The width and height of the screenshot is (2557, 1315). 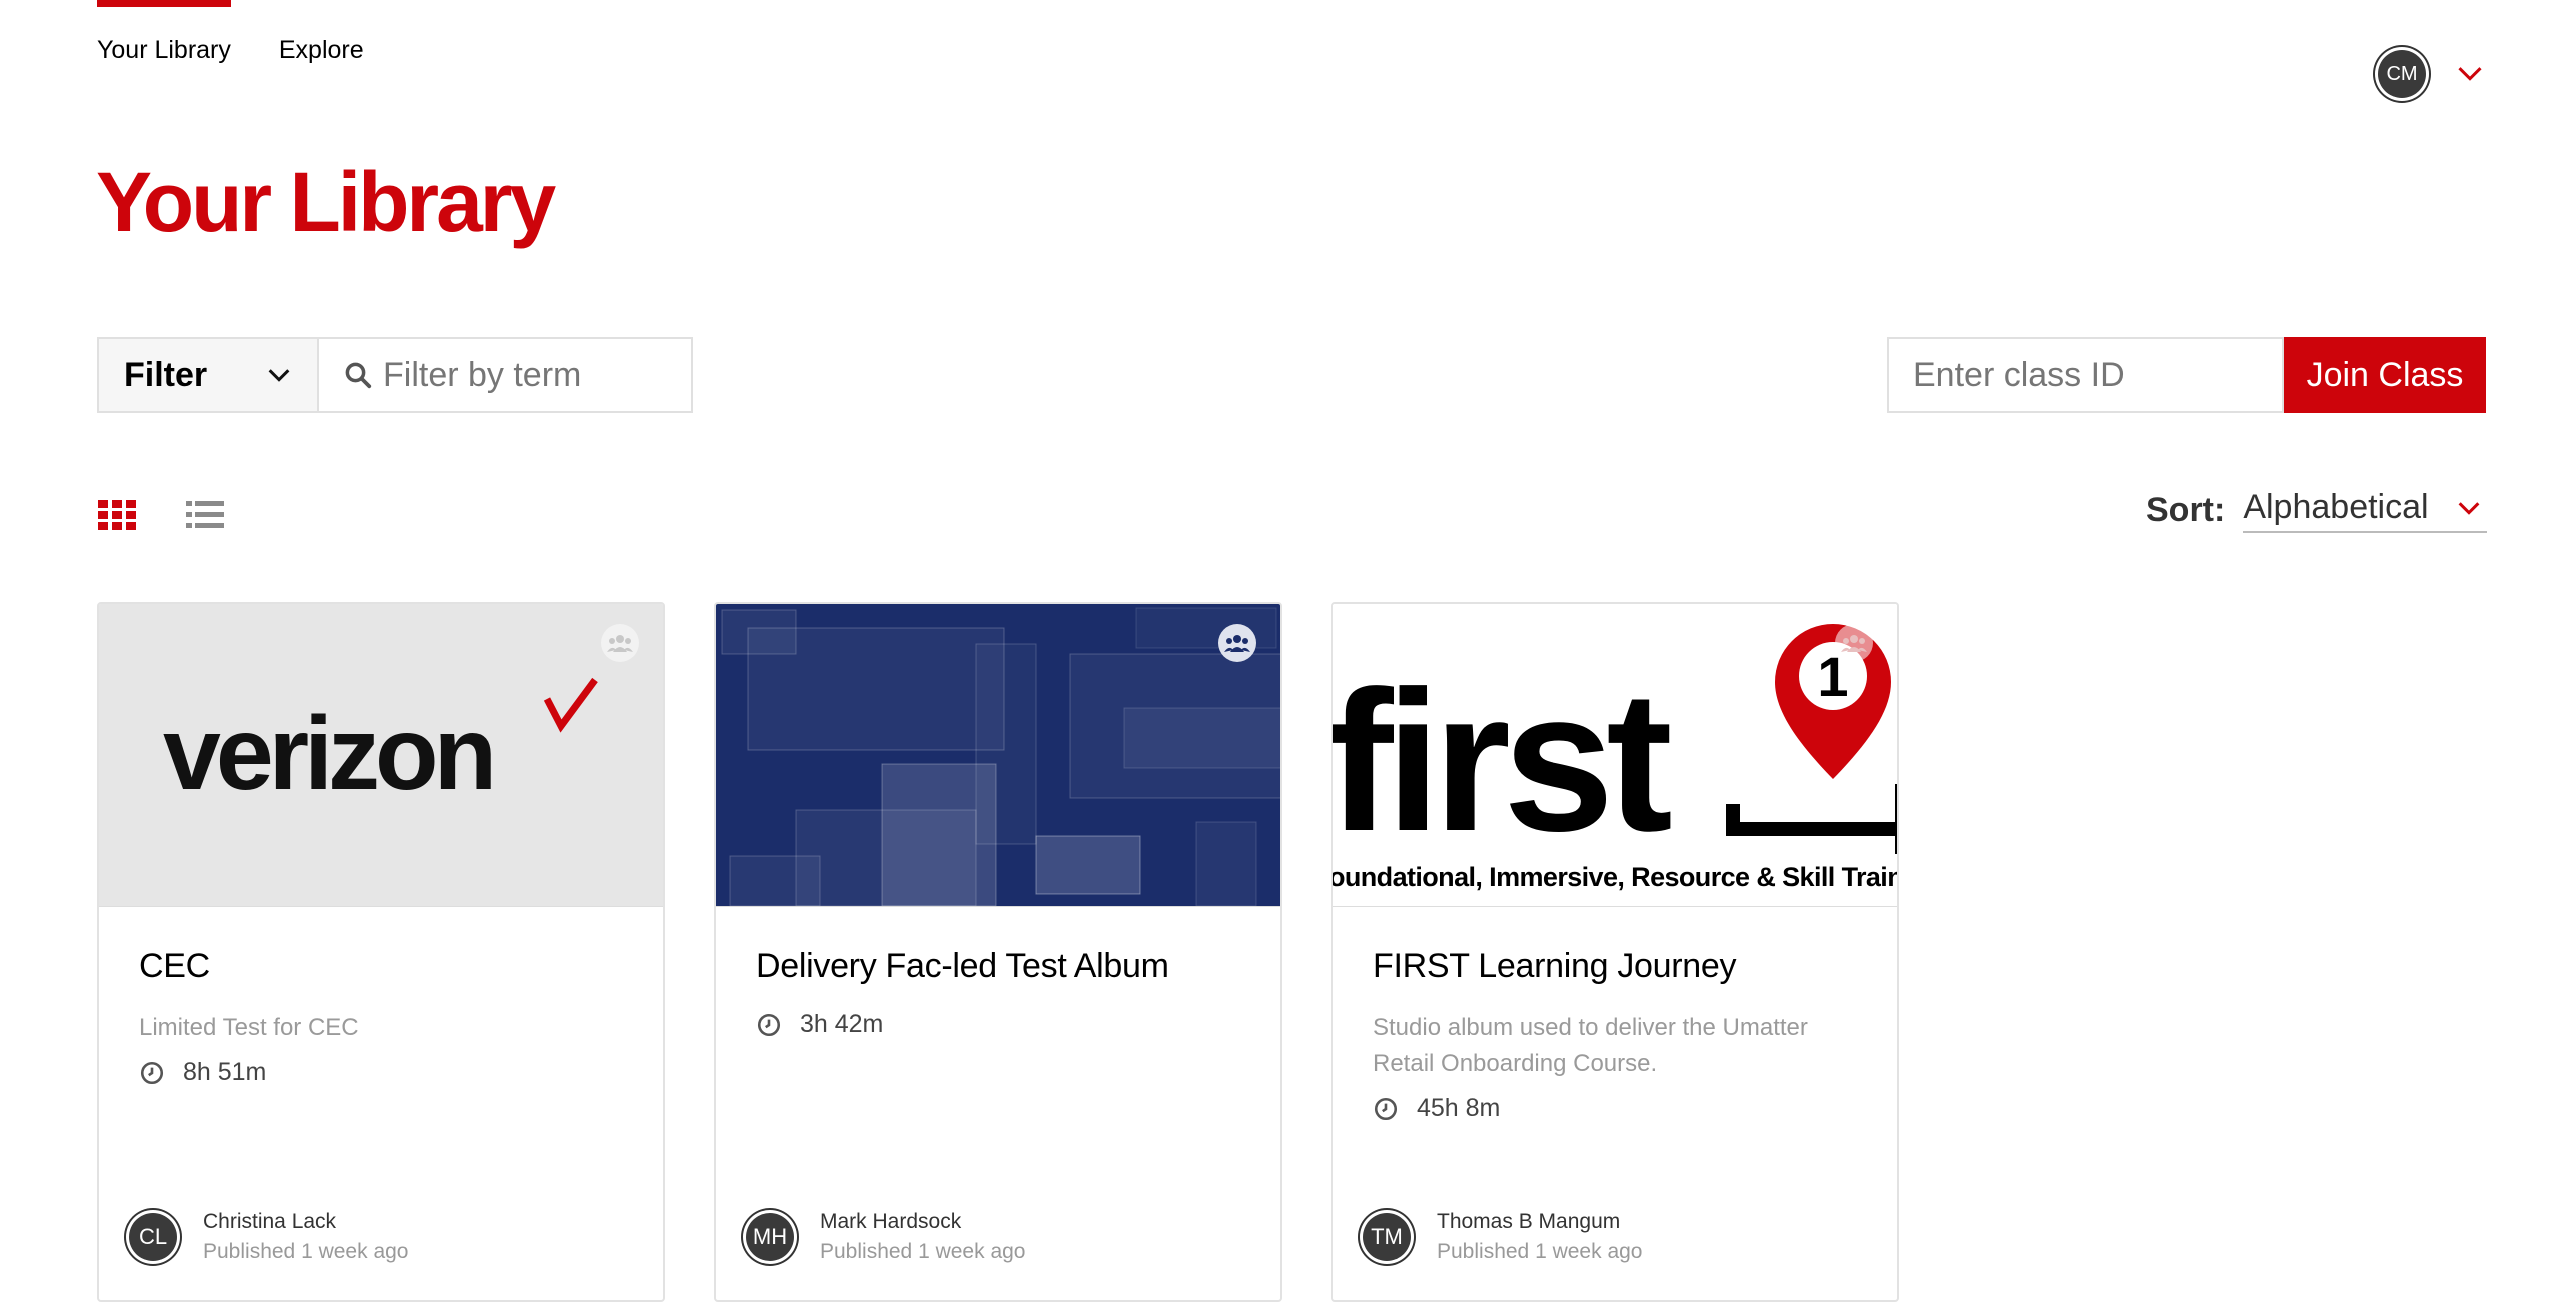 What do you see at coordinates (153, 1237) in the screenshot?
I see `author-avatar: CL` at bounding box center [153, 1237].